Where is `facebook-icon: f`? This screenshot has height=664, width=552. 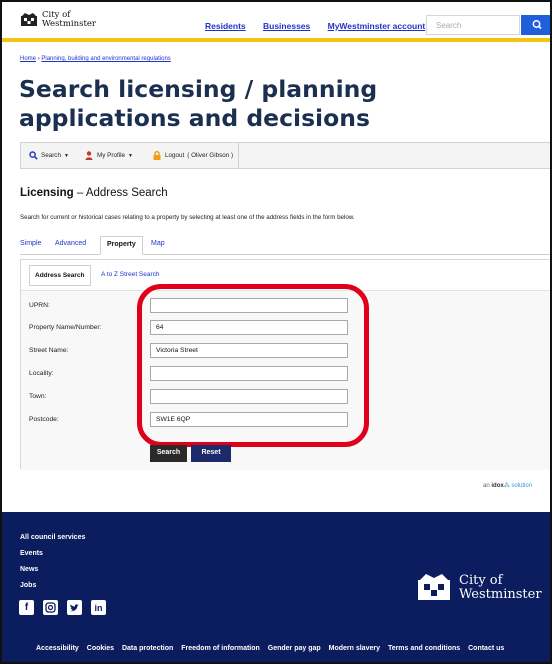 facebook-icon: f is located at coordinates (26, 607).